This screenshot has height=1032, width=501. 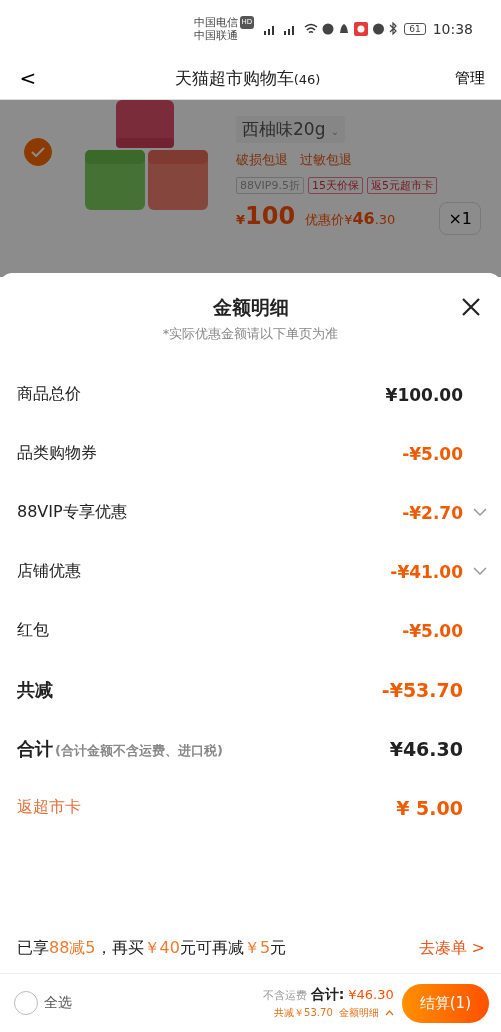 I want to click on reduction-amount: 共减￥53.70, so click(x=303, y=1013).